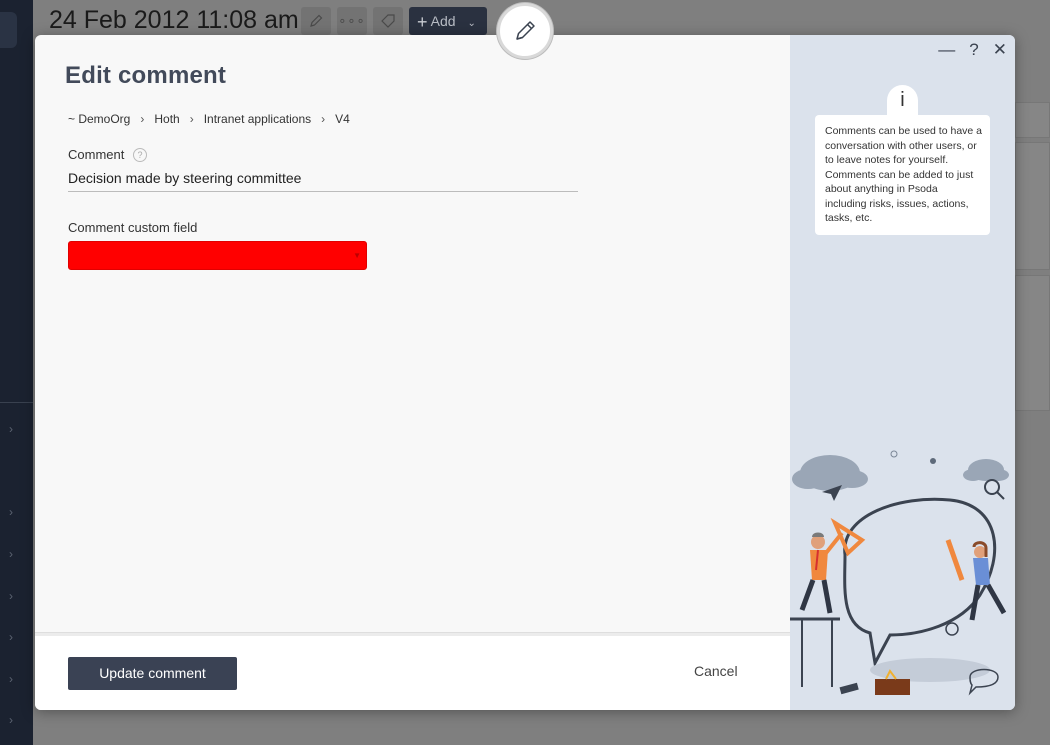 The width and height of the screenshot is (1050, 745). Describe the element at coordinates (994, 489) in the screenshot. I see `search-icon` at that location.